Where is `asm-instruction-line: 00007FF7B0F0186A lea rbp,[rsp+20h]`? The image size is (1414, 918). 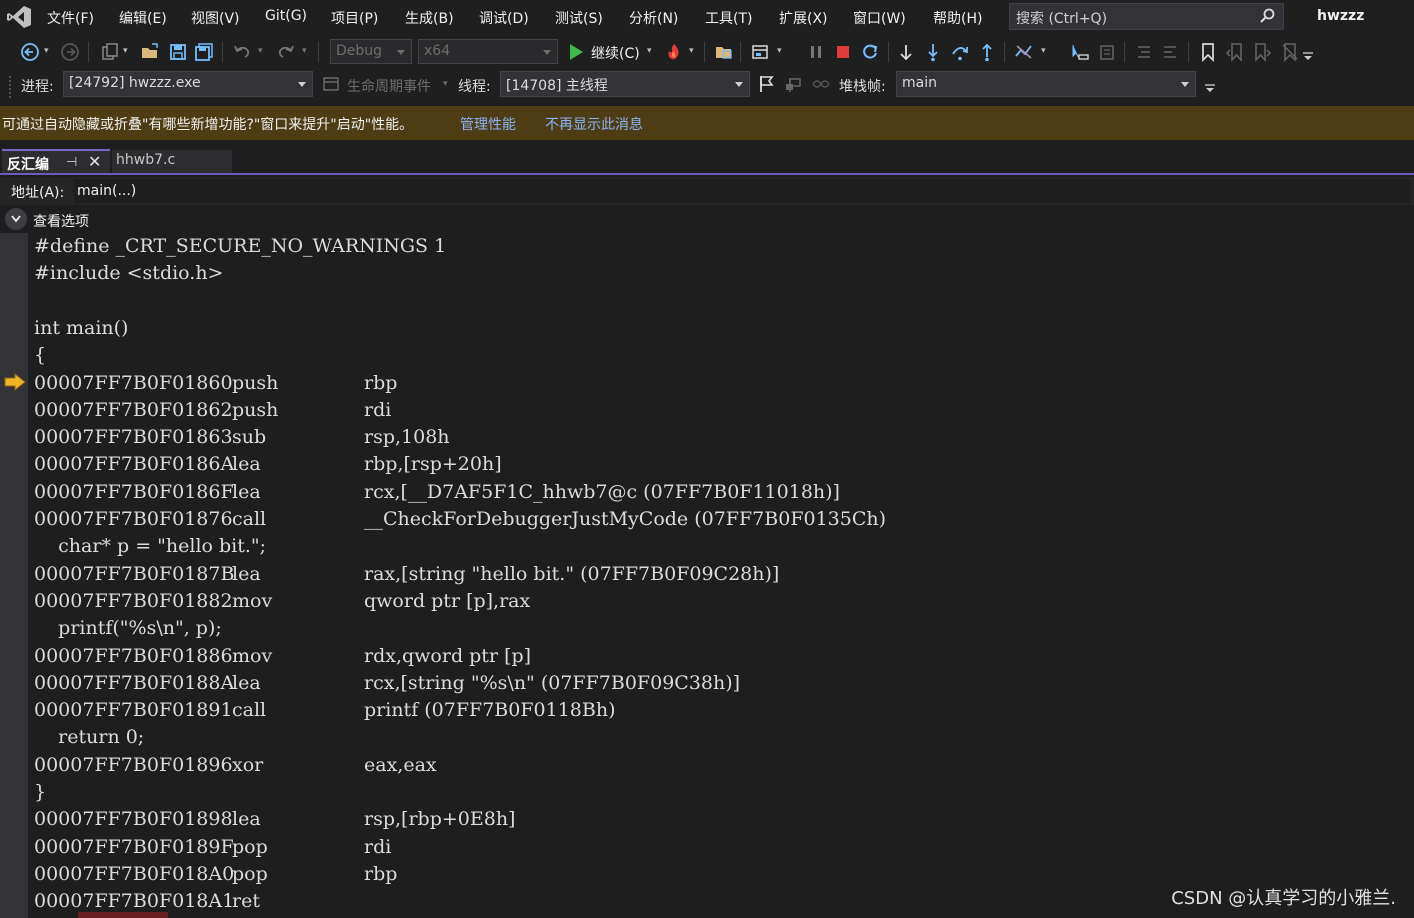 asm-instruction-line: 00007FF7B0F0186A lea rbp,[rsp+20h] is located at coordinates (719, 464).